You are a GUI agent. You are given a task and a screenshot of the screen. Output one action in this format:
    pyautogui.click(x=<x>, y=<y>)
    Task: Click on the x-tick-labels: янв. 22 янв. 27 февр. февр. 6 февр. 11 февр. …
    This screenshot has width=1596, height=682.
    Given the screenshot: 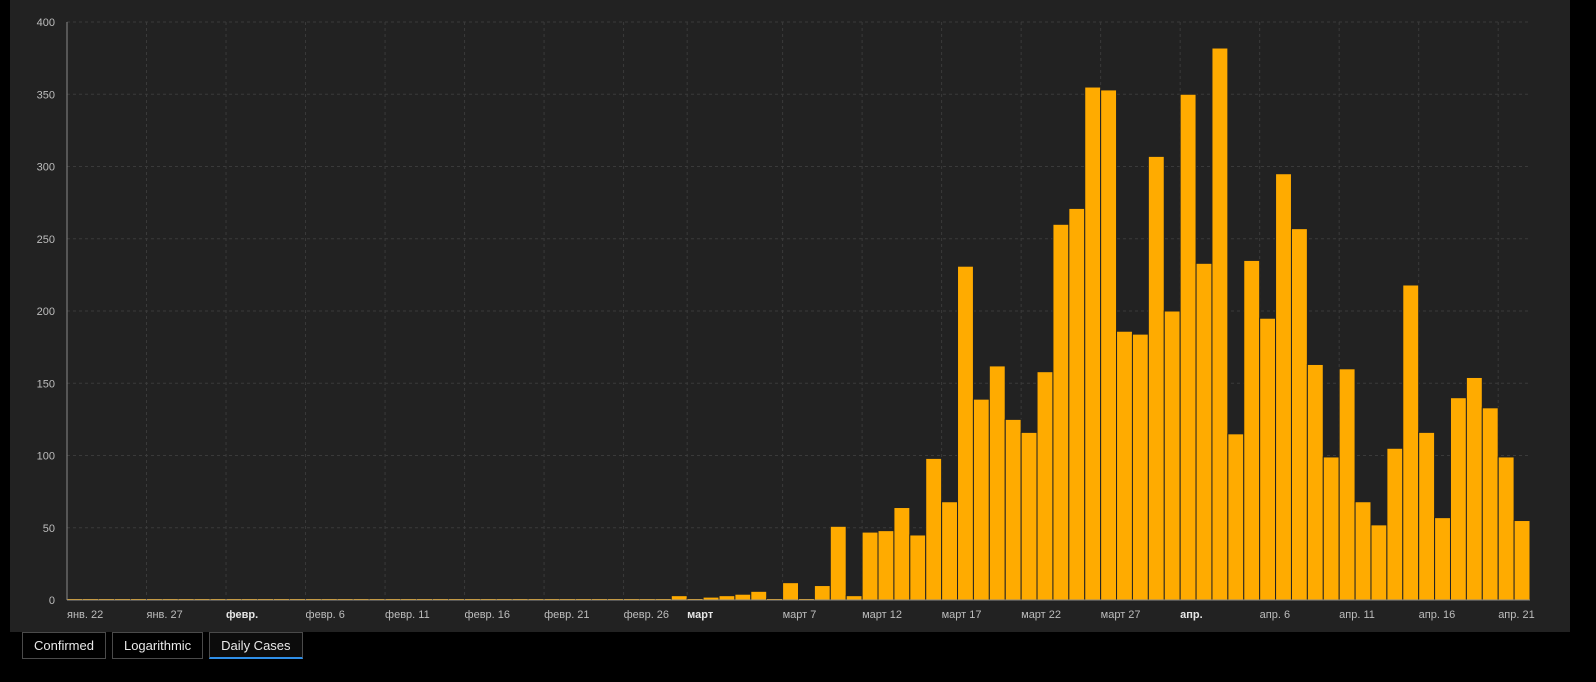 What is the action you would take?
    pyautogui.click(x=801, y=615)
    